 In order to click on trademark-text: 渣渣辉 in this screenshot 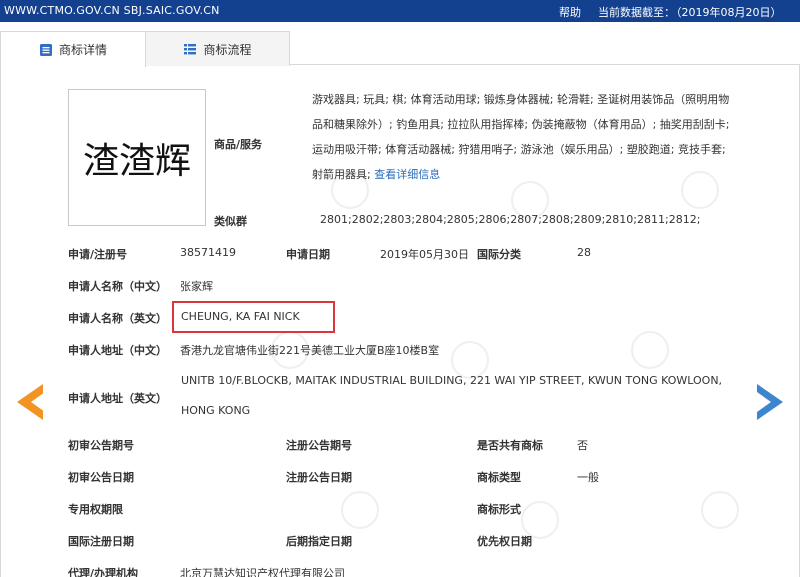, I will do `click(136, 161)`.